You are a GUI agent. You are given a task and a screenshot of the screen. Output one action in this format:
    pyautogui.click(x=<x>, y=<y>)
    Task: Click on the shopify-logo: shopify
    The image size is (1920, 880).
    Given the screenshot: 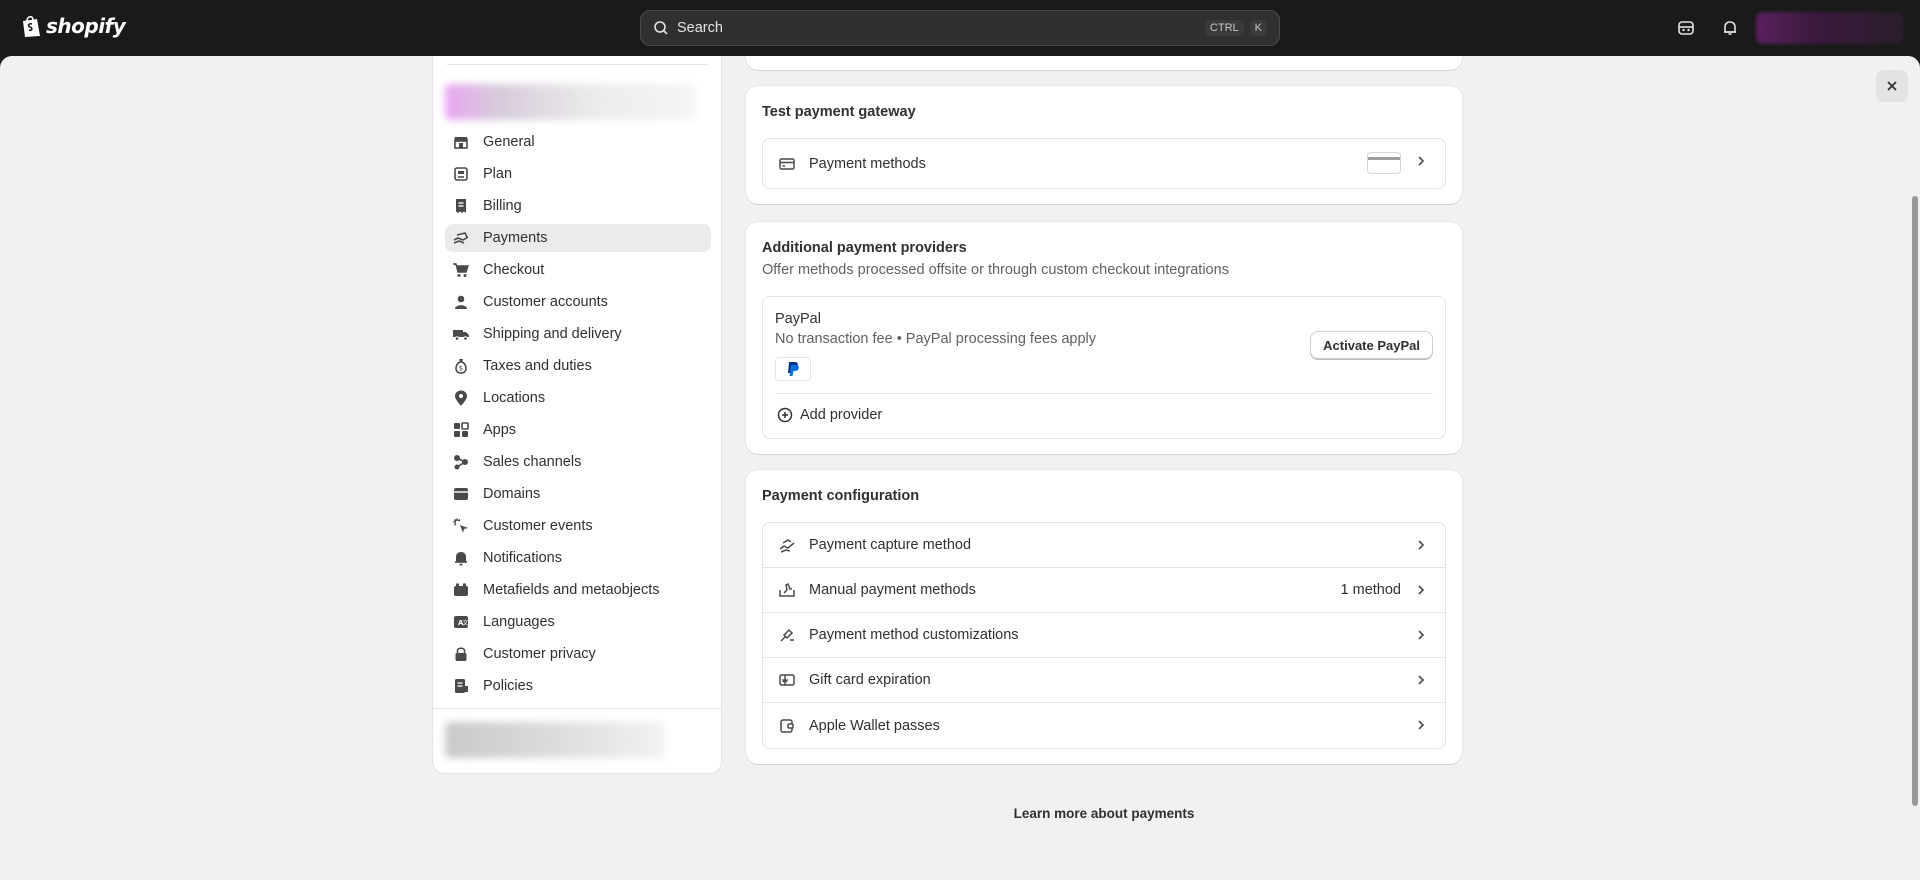 What is the action you would take?
    pyautogui.click(x=73, y=26)
    